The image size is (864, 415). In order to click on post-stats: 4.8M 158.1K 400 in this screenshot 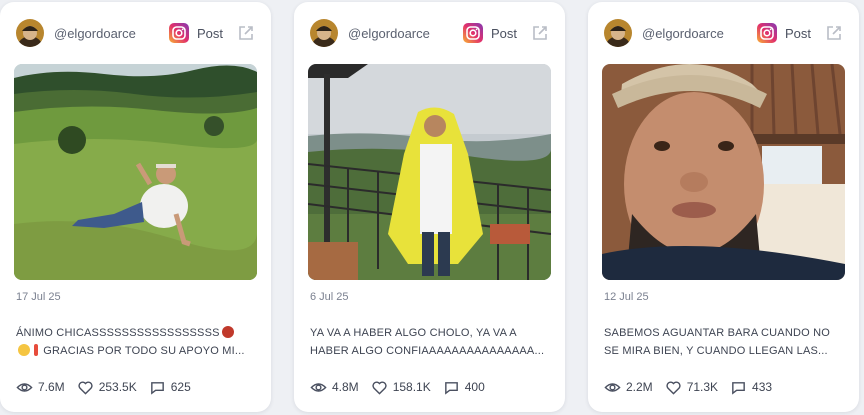, I will do `click(403, 387)`.